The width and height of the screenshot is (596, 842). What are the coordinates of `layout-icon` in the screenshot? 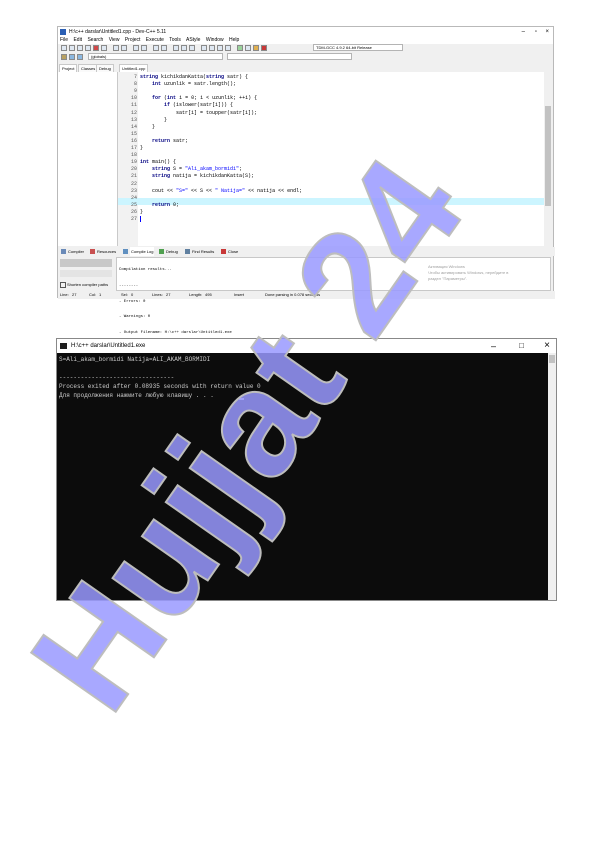 It's located at (212, 48).